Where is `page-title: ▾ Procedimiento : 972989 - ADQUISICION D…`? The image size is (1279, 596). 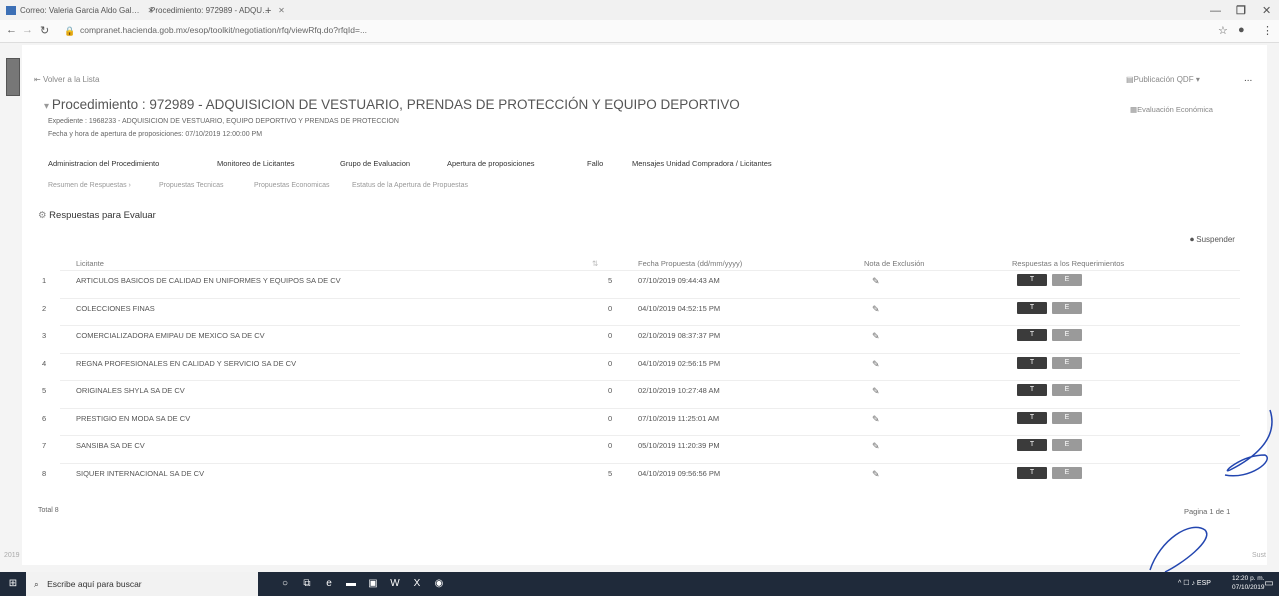
page-title: ▾ Procedimiento : 972989 - ADQUISICION D… is located at coordinates (392, 104).